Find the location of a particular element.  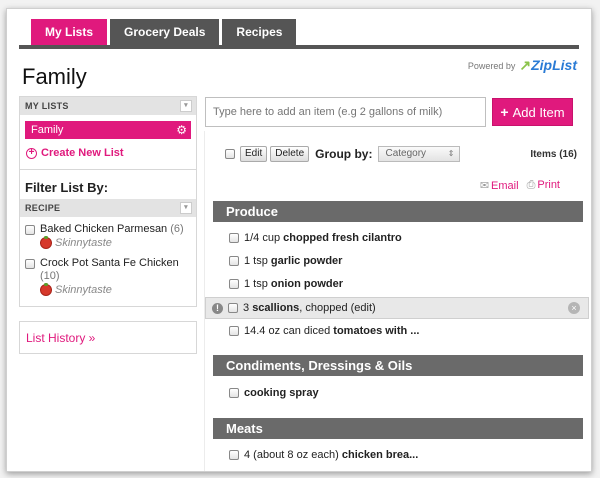

add-item-input is located at coordinates (345, 112).